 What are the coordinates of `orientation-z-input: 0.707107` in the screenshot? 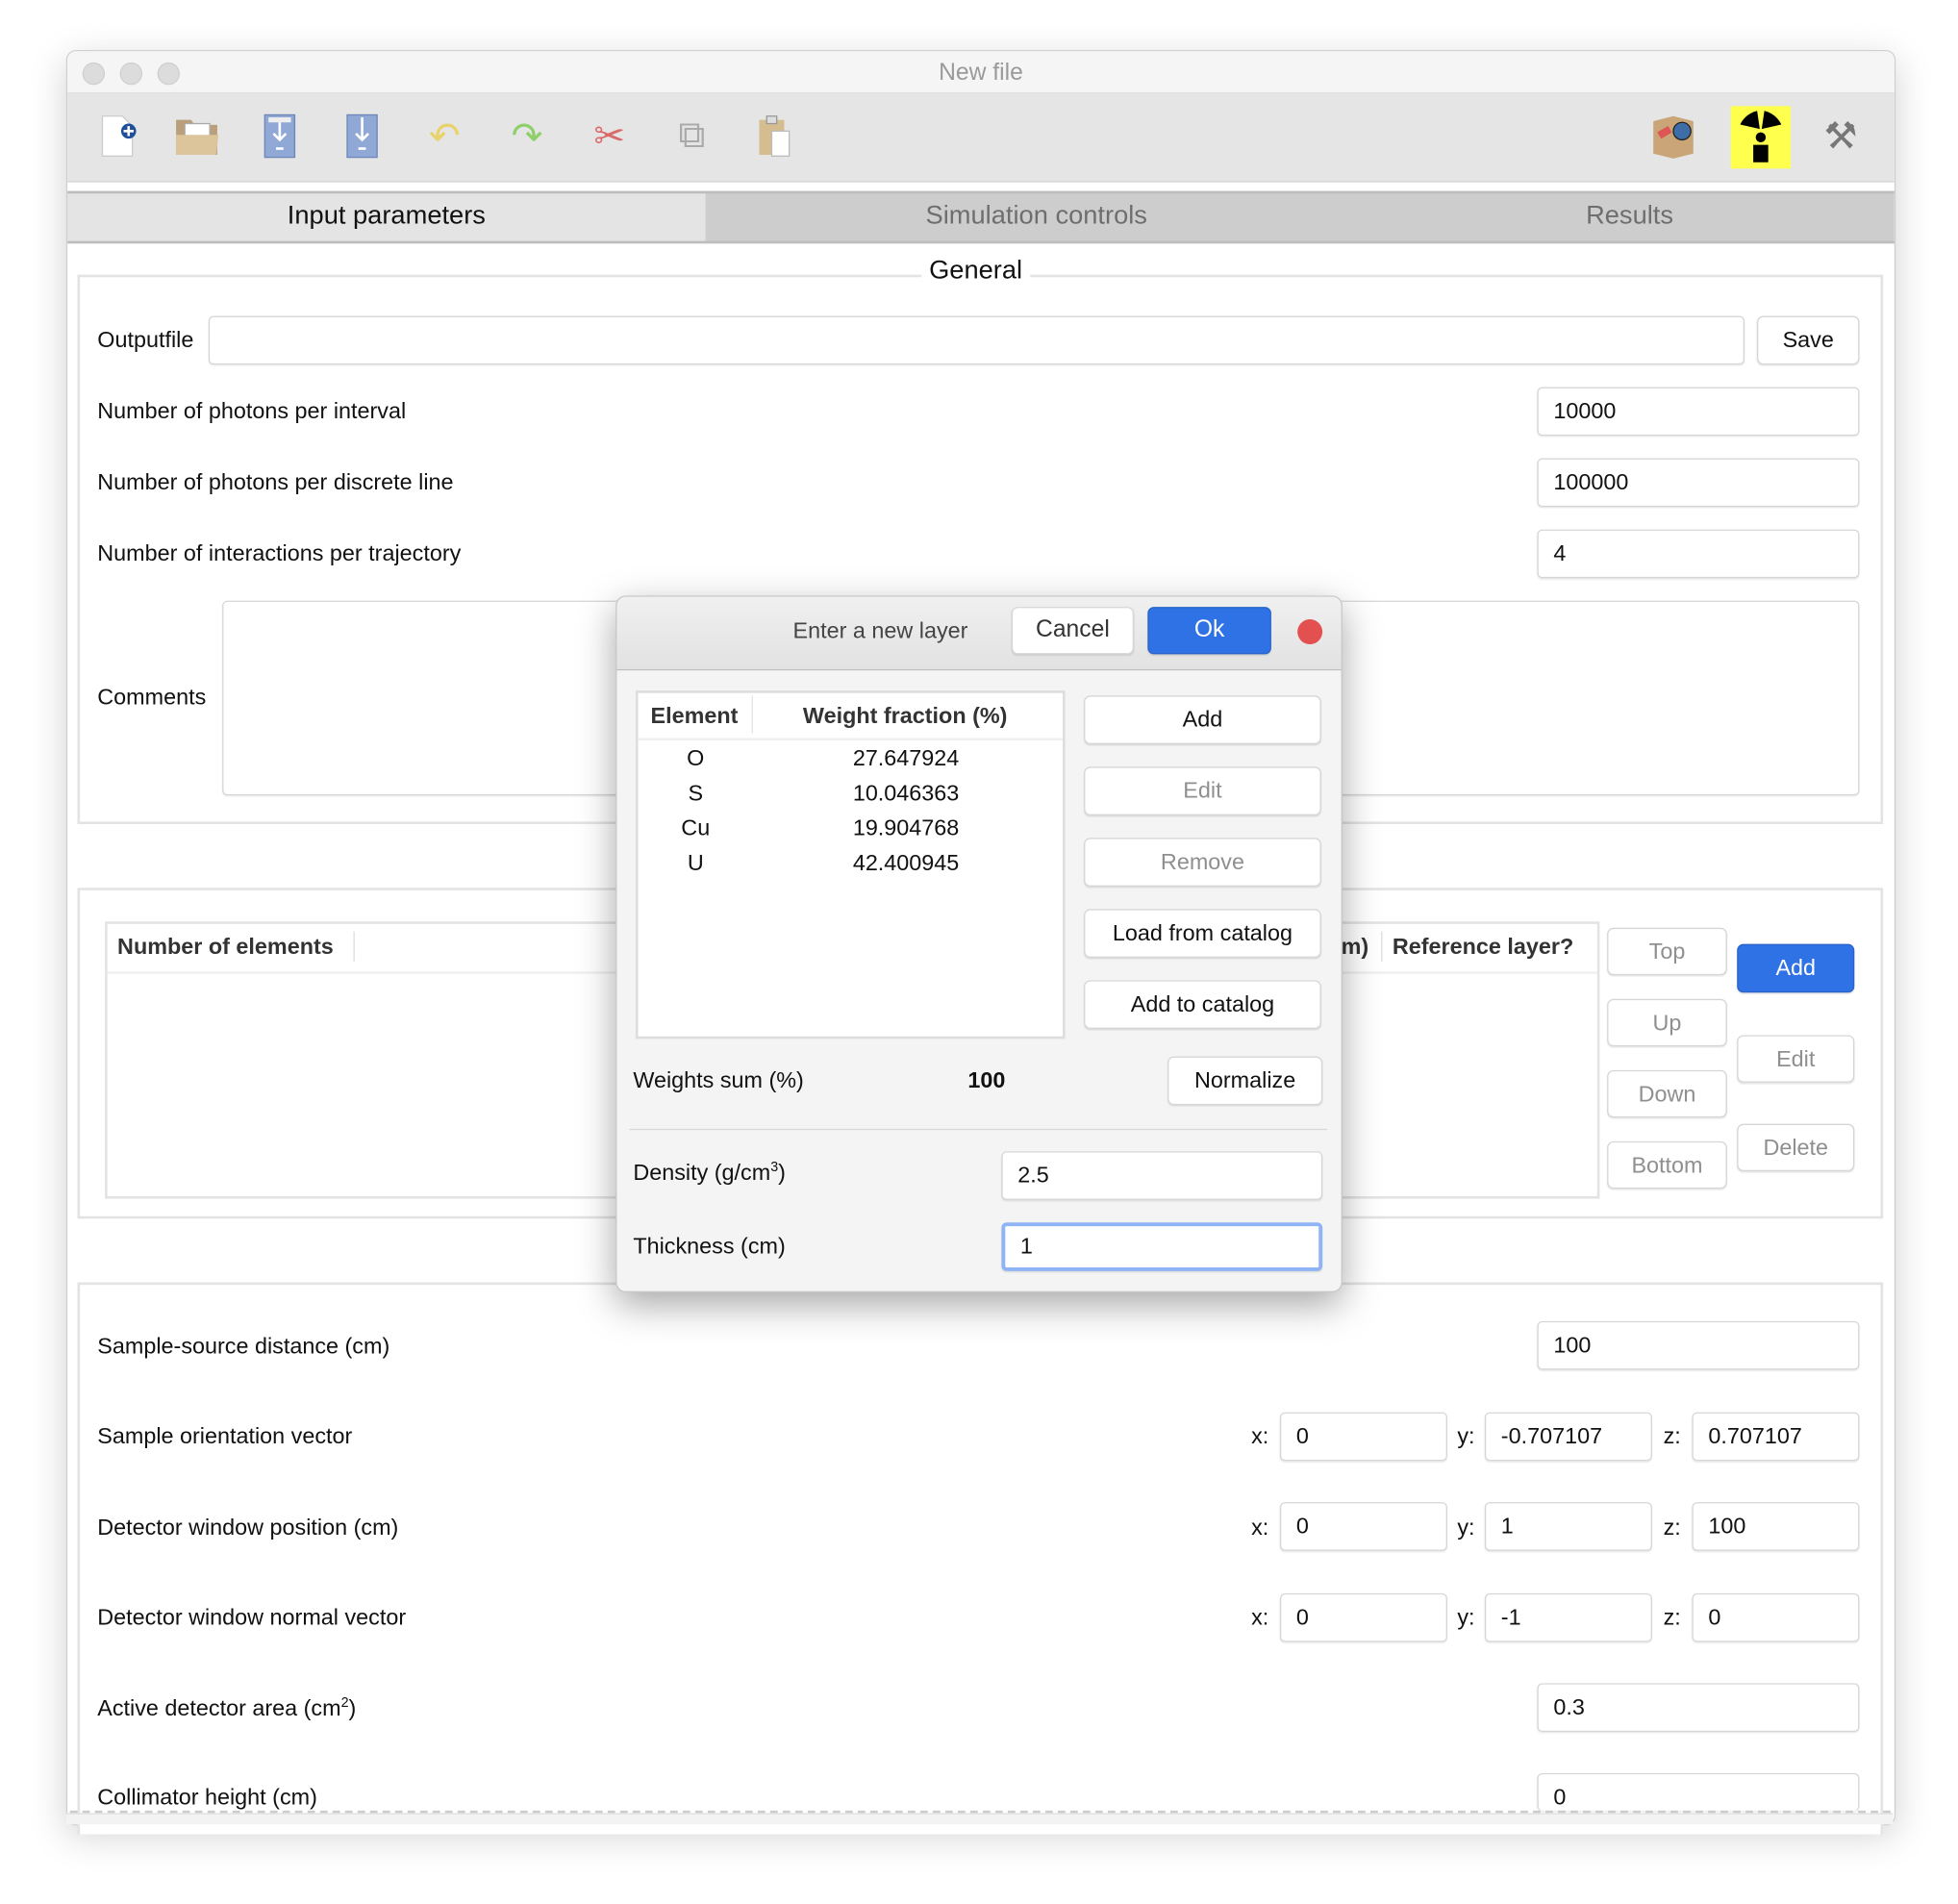 It's located at (1776, 1437).